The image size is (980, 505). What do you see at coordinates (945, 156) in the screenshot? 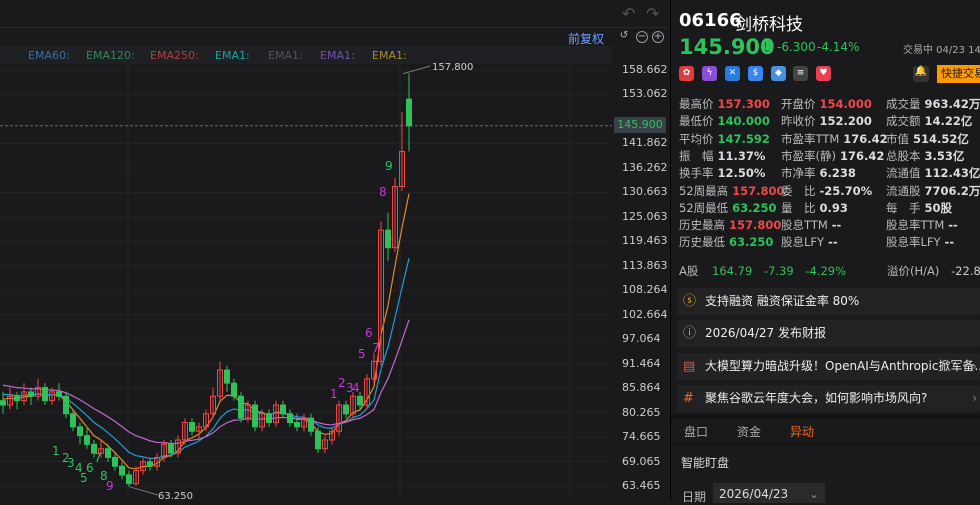
I see `quote-value: 3.53亿` at bounding box center [945, 156].